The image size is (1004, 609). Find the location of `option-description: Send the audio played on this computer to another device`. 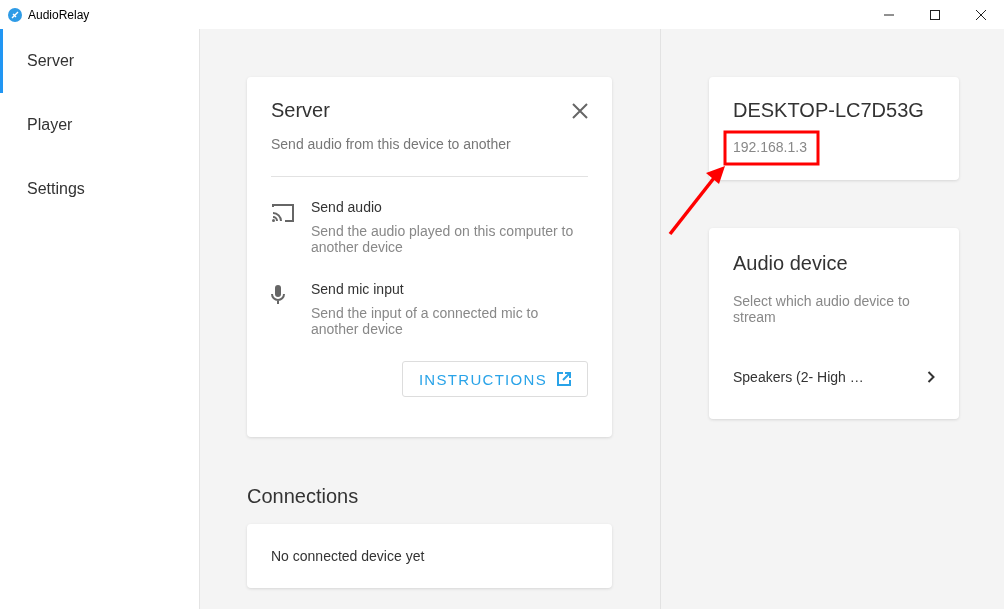

option-description: Send the audio played on this computer to another device is located at coordinates (443, 239).